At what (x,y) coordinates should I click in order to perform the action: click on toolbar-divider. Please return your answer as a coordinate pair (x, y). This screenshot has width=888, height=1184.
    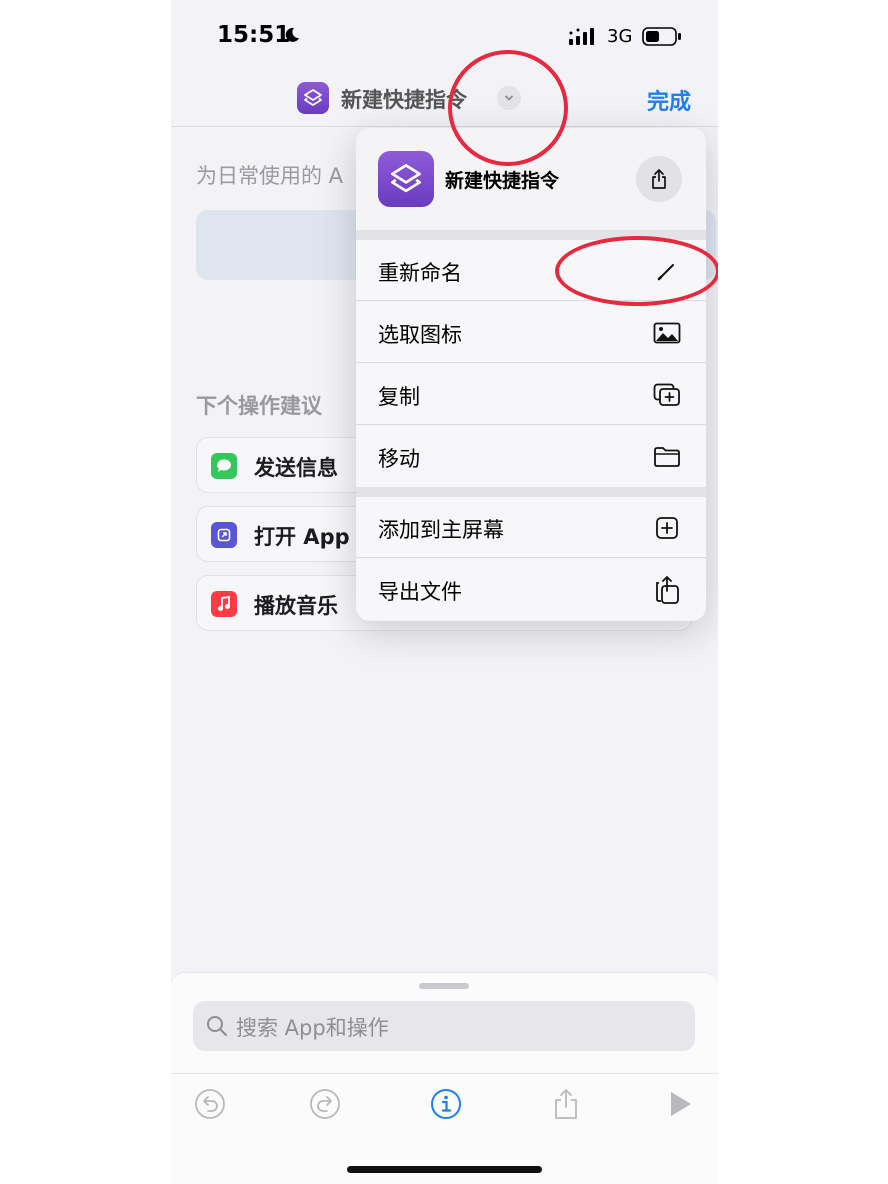
    Looking at the image, I should click on (444, 1073).